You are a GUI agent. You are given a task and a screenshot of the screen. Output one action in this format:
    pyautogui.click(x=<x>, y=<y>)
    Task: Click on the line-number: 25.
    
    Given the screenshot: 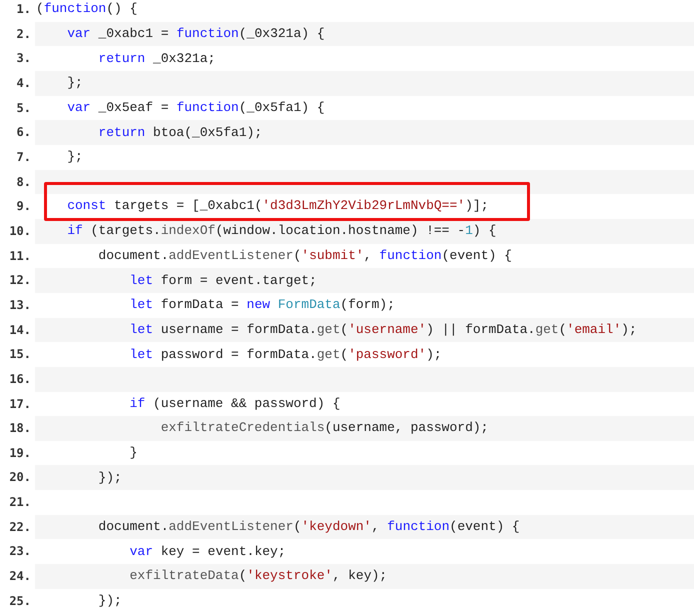 What is the action you would take?
    pyautogui.click(x=20, y=601)
    